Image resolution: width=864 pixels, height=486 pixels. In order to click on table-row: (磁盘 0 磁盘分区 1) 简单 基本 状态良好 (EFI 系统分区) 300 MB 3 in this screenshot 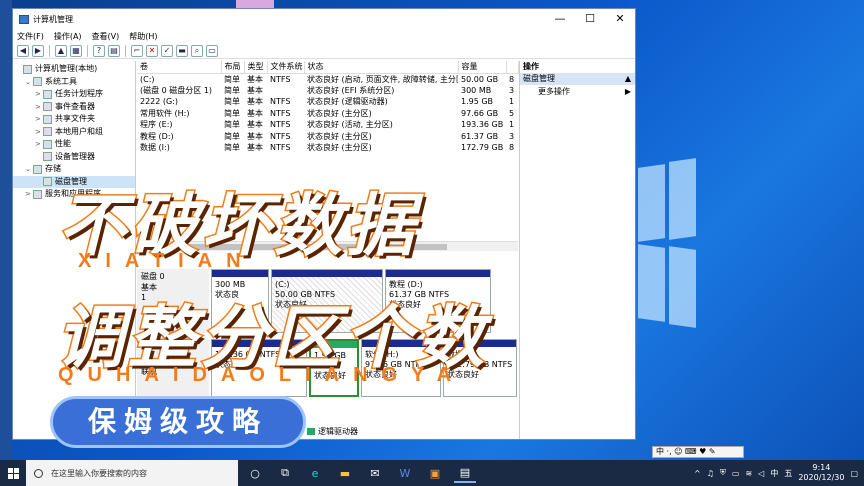, I will do `click(327, 91)`.